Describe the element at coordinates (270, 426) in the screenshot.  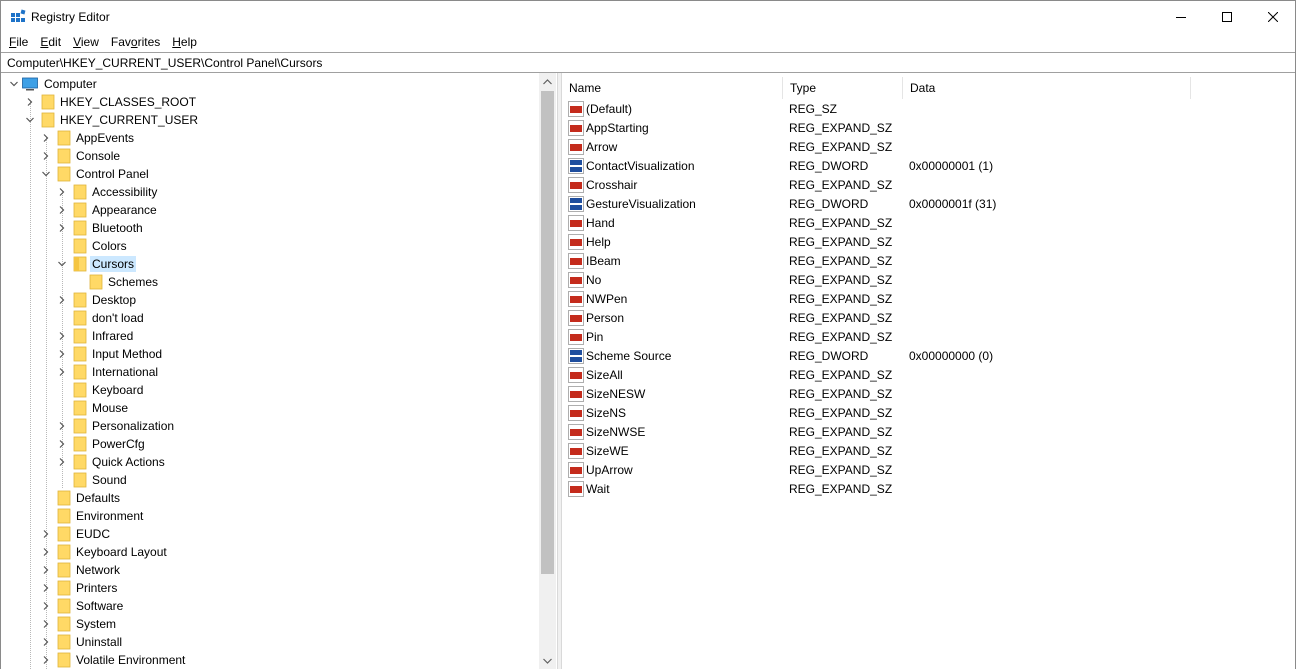
I see `tree-node: Personalization` at that location.